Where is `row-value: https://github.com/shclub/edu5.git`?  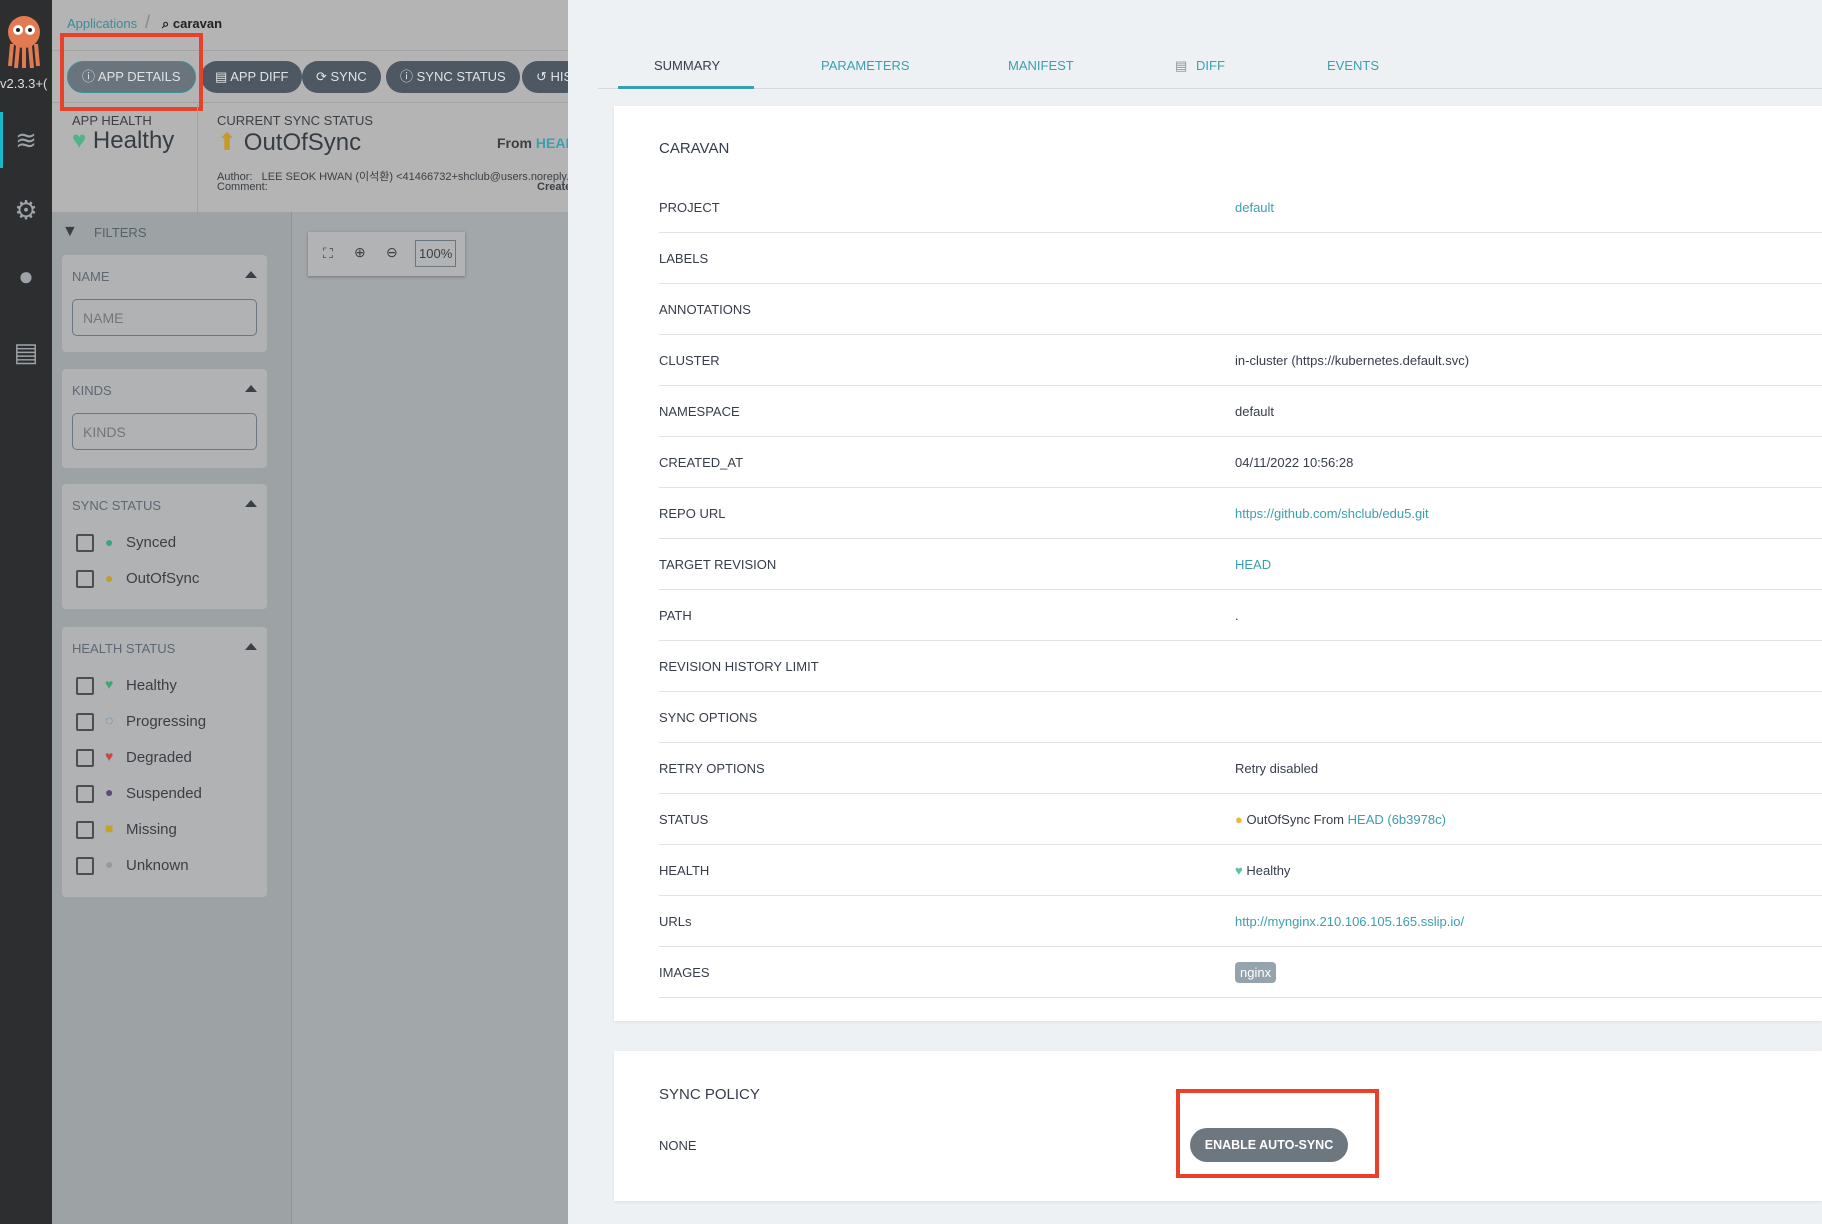
row-value: https://github.com/shclub/edu5.git is located at coordinates (1332, 513).